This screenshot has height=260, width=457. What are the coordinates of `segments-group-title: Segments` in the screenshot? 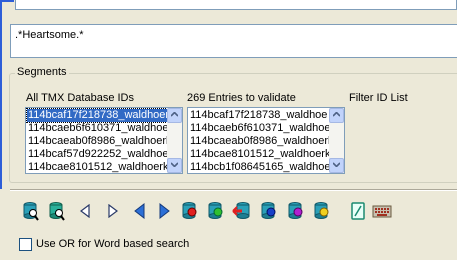 It's located at (42, 72).